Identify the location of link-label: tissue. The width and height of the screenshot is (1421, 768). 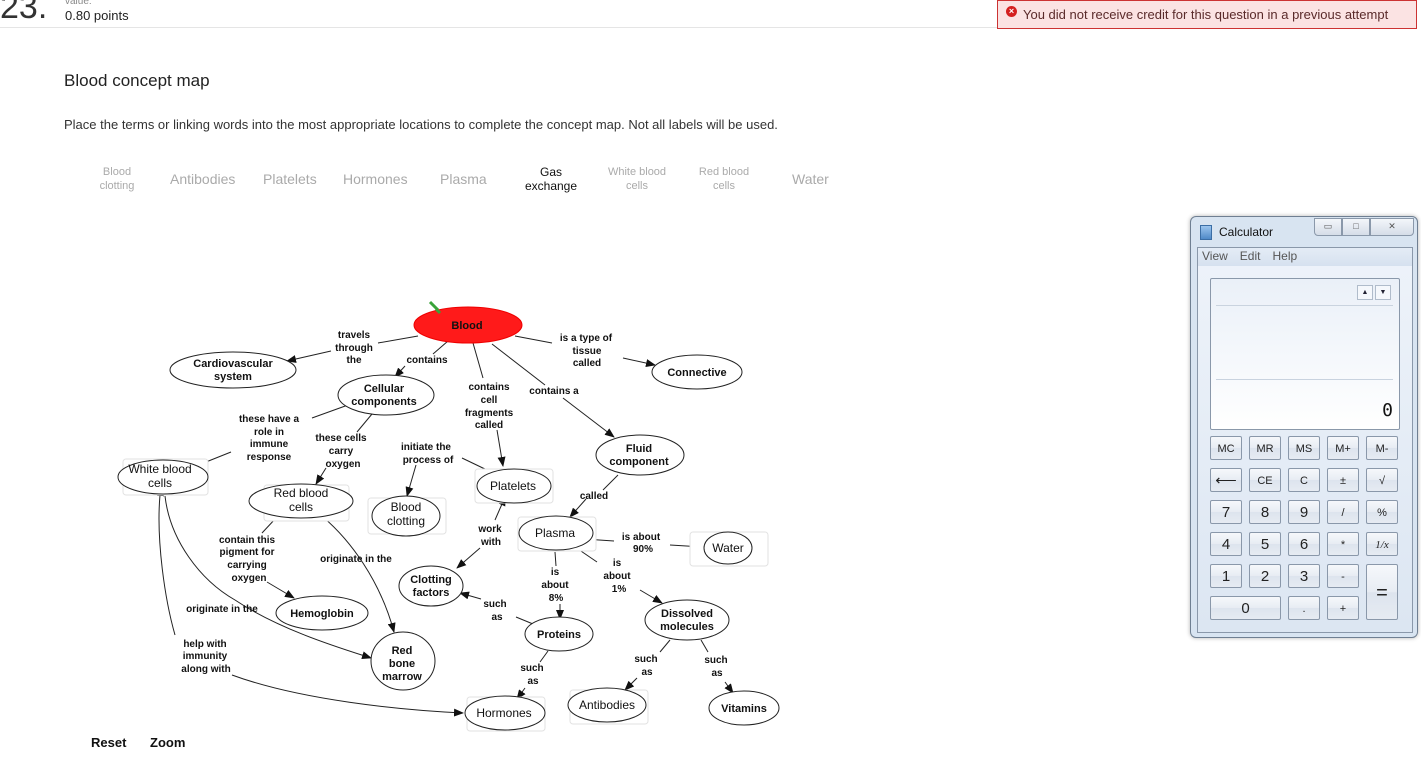
(587, 351).